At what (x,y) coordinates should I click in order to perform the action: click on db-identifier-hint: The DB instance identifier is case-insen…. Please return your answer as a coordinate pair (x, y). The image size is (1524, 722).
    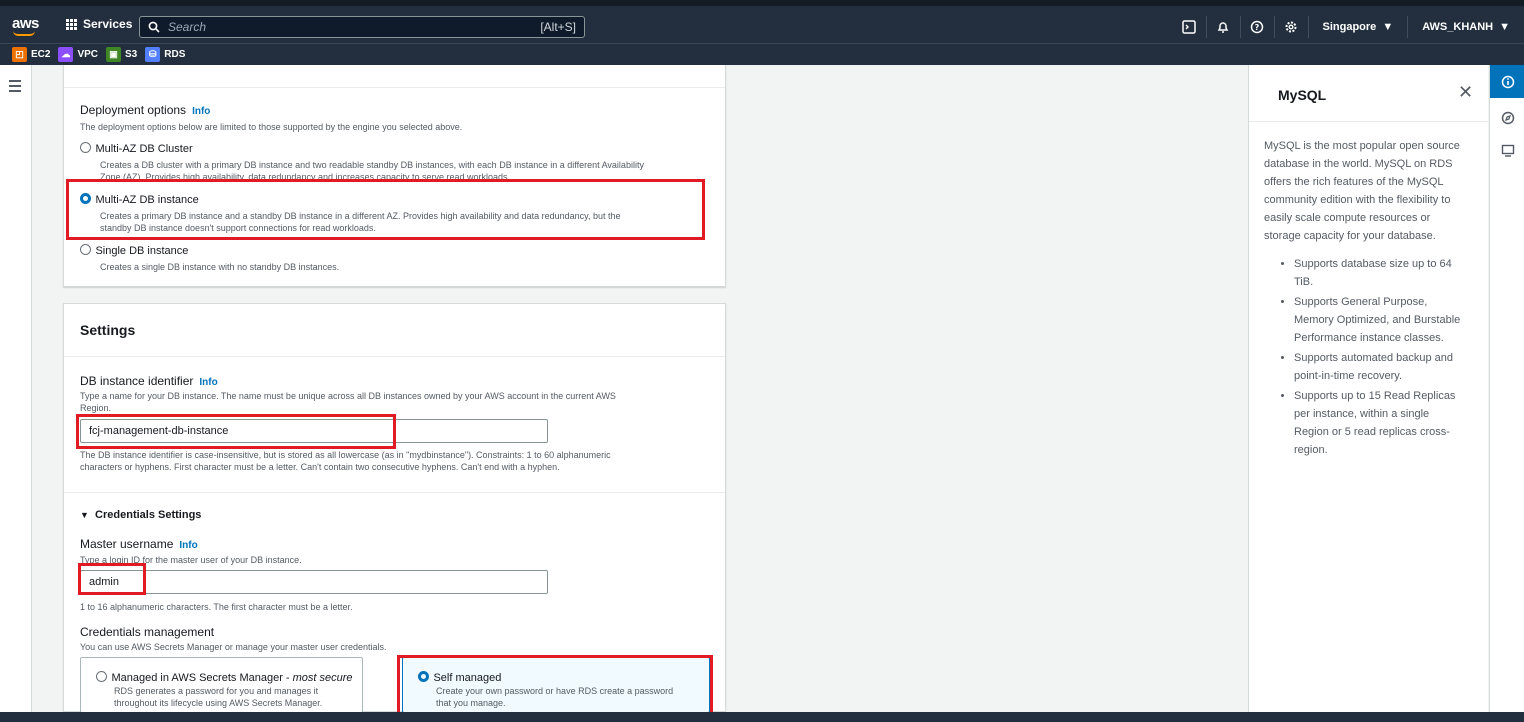
    Looking at the image, I should click on (395, 461).